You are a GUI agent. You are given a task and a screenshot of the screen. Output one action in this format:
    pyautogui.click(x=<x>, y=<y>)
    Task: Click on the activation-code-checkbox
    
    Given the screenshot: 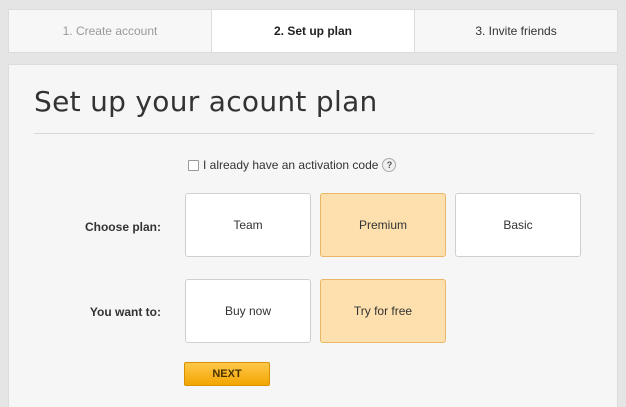 What is the action you would take?
    pyautogui.click(x=193, y=165)
    